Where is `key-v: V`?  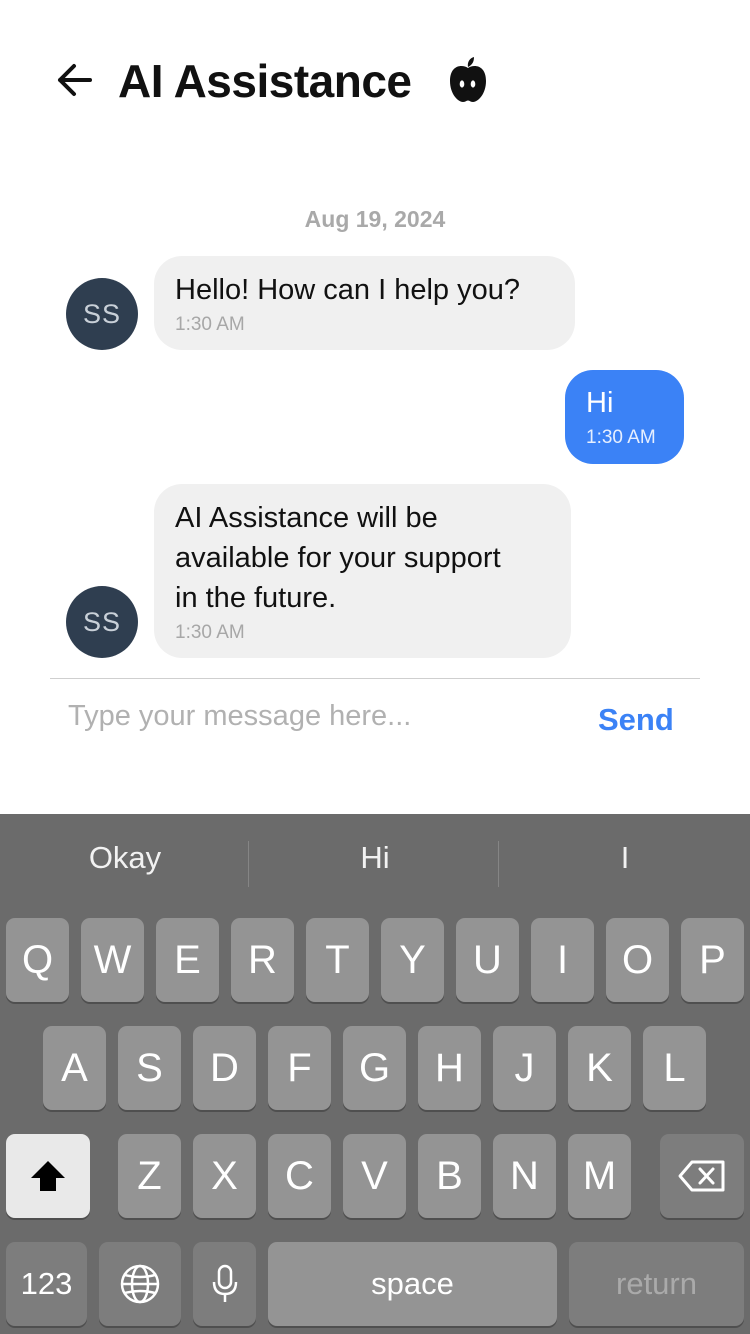 key-v: V is located at coordinates (374, 1176).